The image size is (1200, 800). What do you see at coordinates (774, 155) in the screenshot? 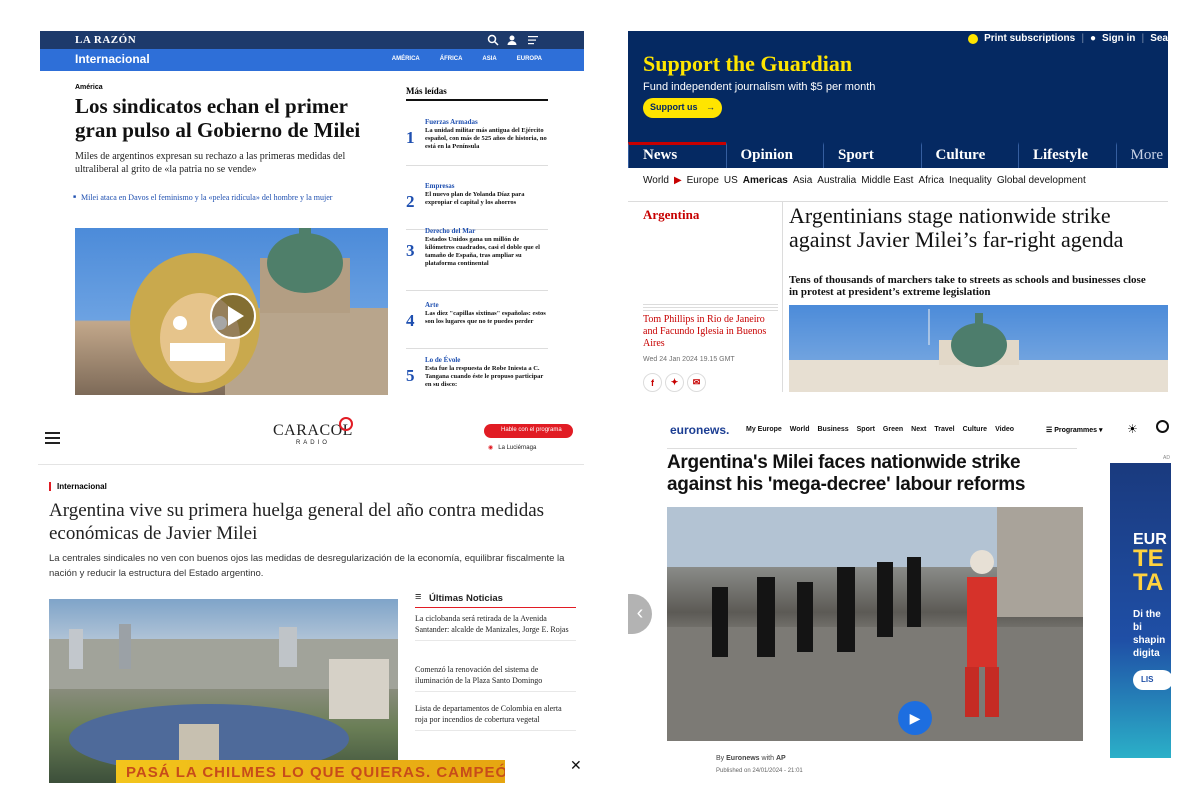
I see `pillar-opinion: Opinion` at bounding box center [774, 155].